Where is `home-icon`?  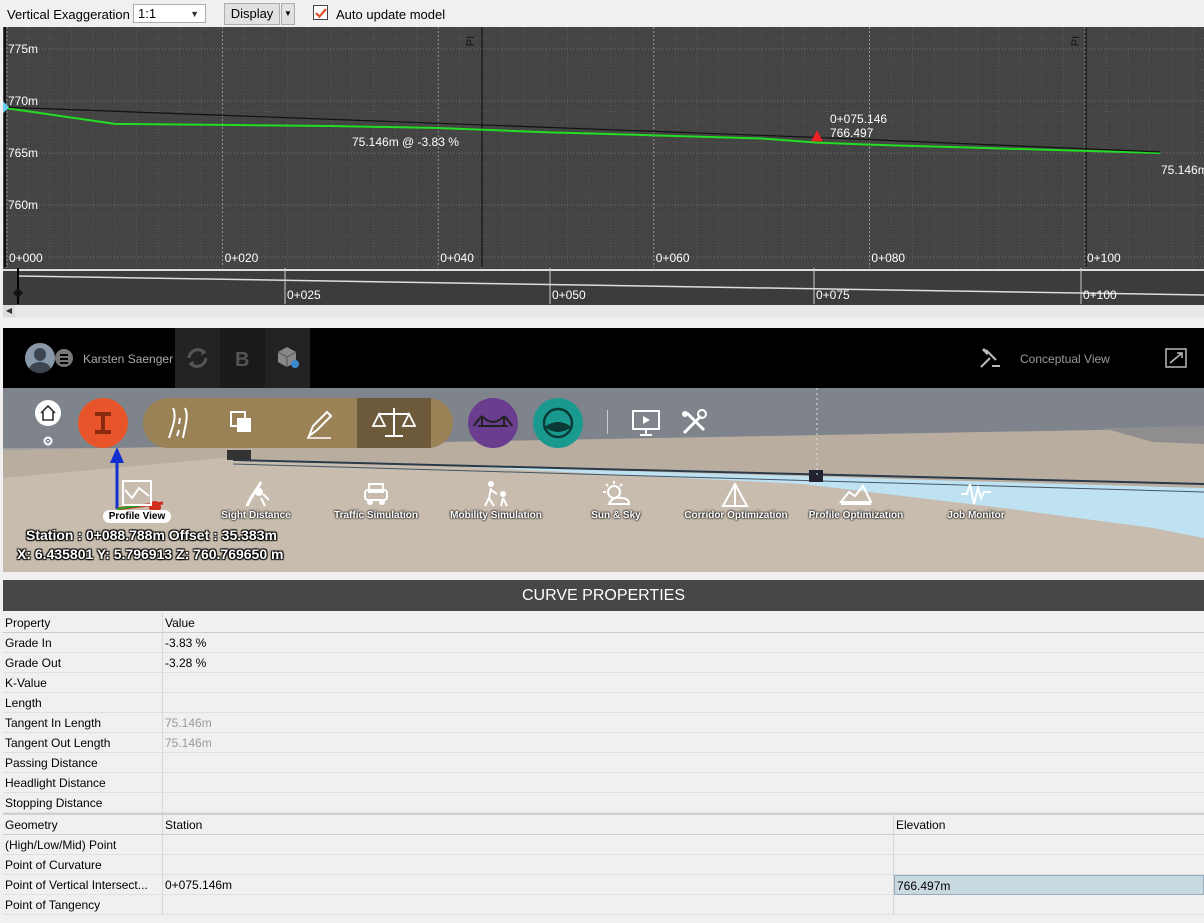 home-icon is located at coordinates (48, 412).